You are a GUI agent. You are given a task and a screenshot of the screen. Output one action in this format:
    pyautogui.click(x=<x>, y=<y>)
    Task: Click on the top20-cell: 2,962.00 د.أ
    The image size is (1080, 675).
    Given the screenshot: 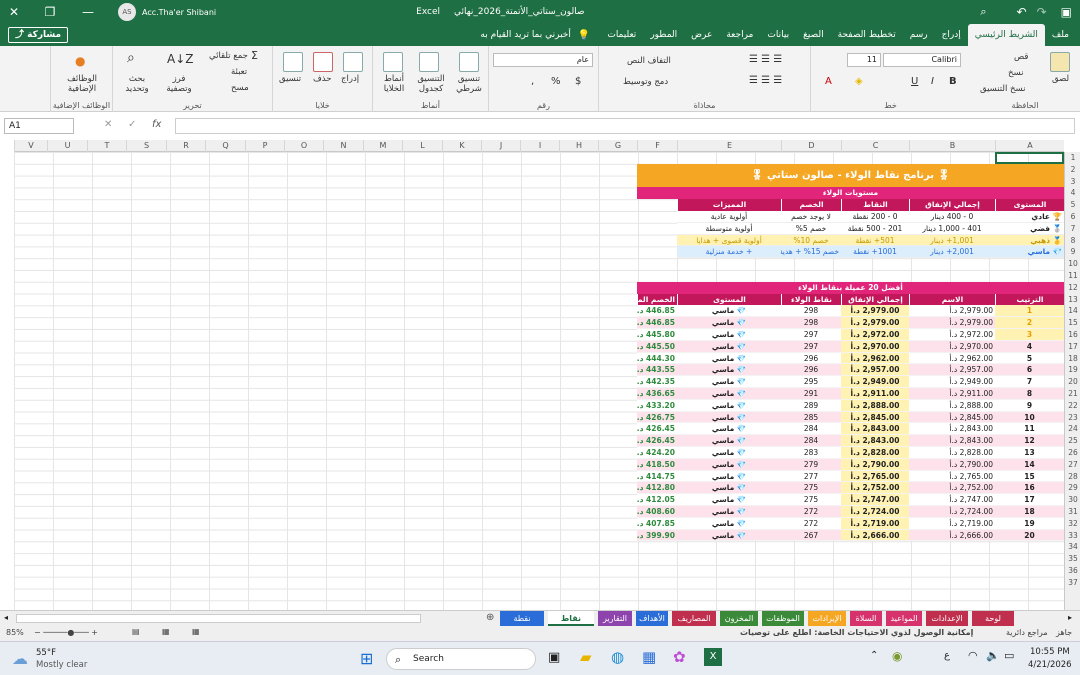 What is the action you would take?
    pyautogui.click(x=875, y=358)
    